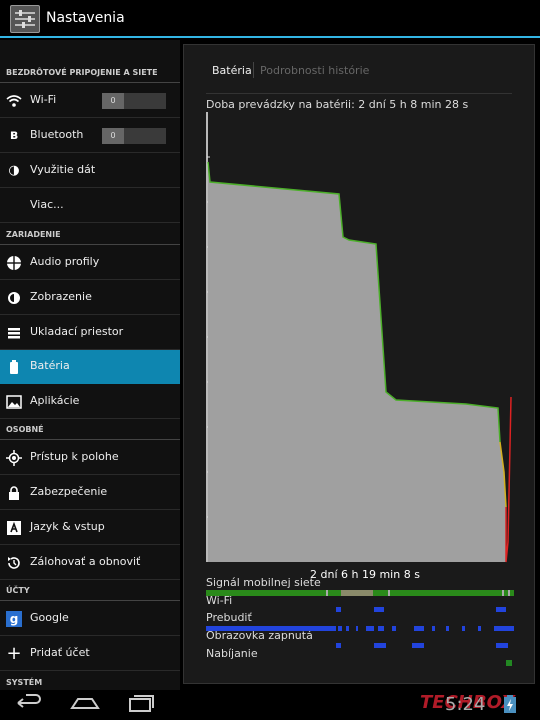  I want to click on sidebar-item-wifi: Wi-Fi 0, so click(90, 101).